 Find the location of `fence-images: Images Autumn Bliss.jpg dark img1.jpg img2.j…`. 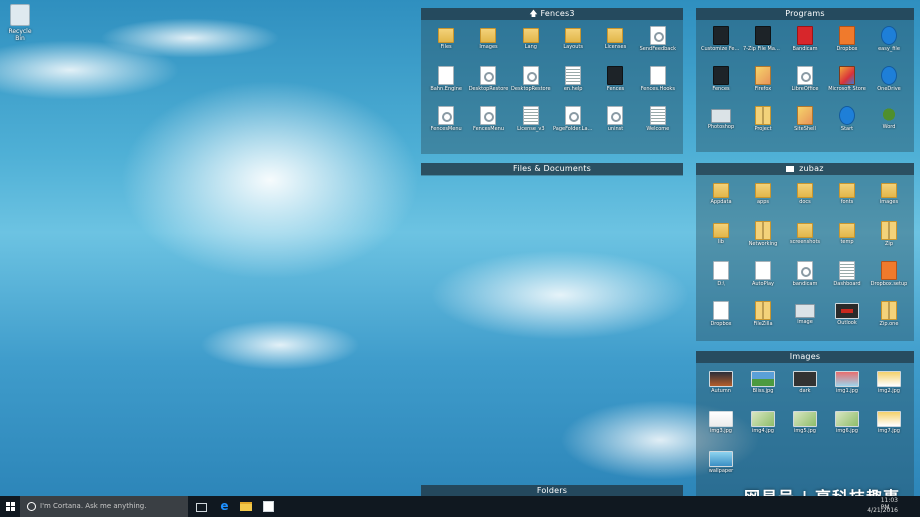

fence-images: Images Autumn Bliss.jpg dark img1.jpg img2.j… is located at coordinates (805, 423).